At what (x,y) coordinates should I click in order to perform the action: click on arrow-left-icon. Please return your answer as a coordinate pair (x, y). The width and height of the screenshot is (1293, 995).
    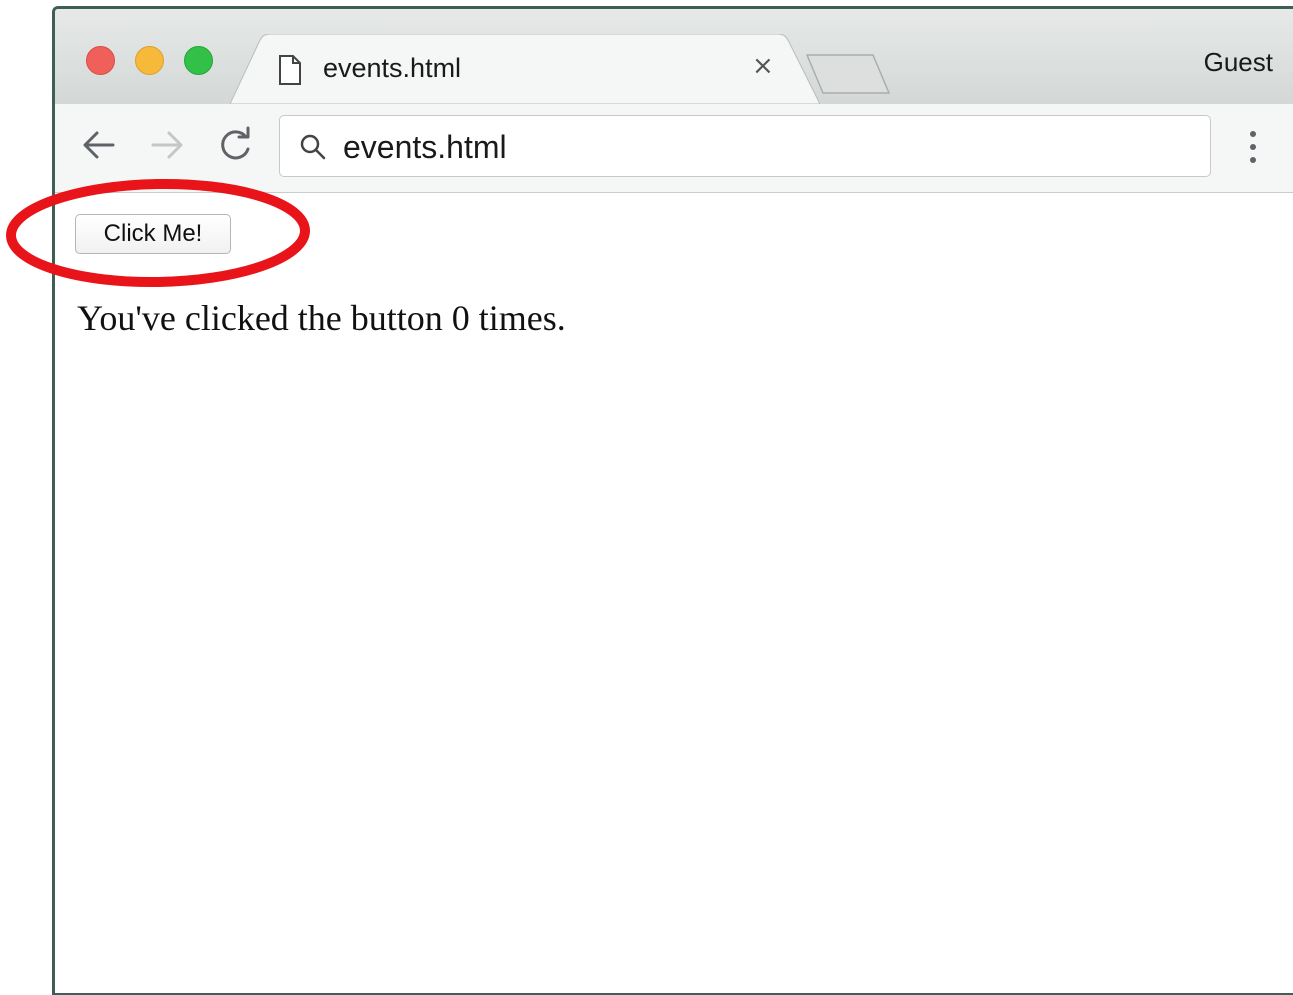
    Looking at the image, I should click on (99, 145).